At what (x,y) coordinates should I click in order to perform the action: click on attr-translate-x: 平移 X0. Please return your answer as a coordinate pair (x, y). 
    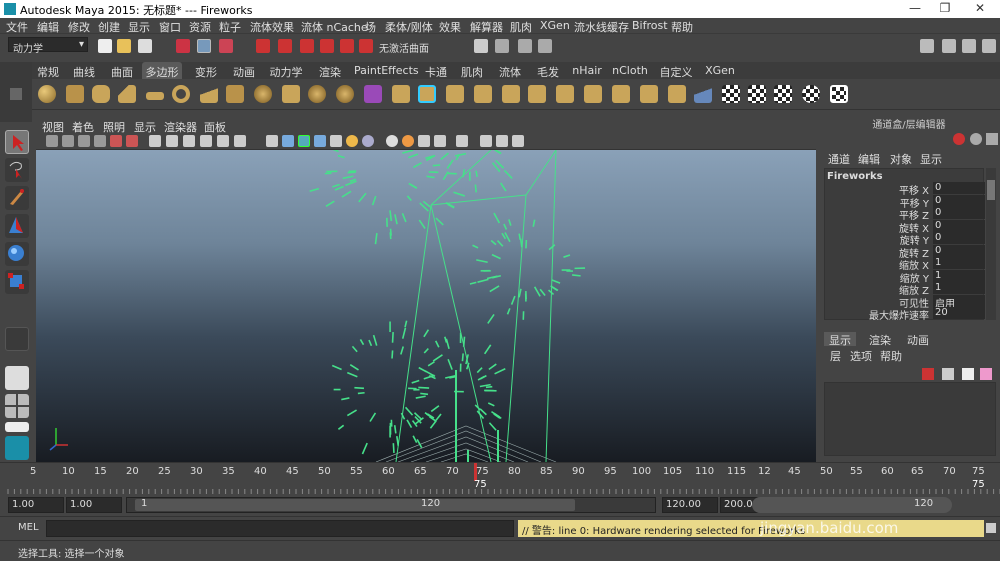
    Looking at the image, I should click on (905, 189).